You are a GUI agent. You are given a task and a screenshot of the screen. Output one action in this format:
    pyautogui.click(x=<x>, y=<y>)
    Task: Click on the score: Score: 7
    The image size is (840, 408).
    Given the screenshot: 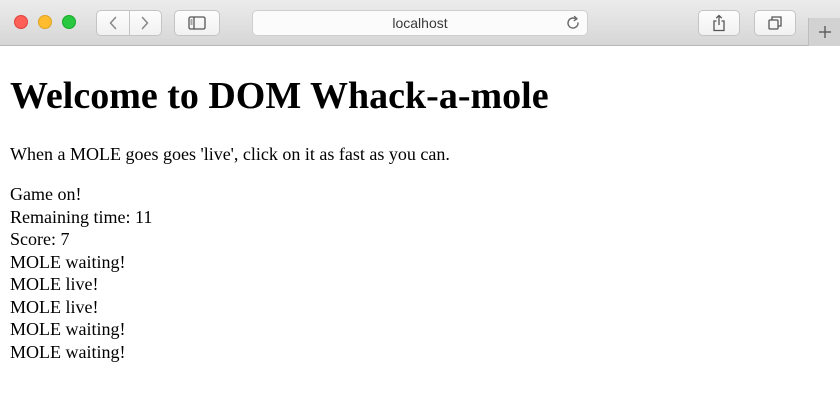 What is the action you would take?
    pyautogui.click(x=40, y=239)
    